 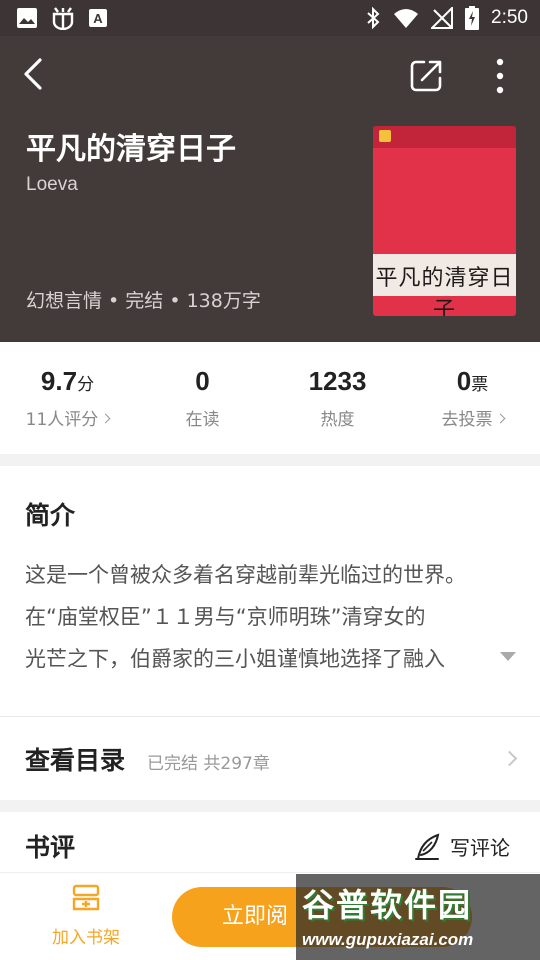 I want to click on votes-value: 0, so click(x=464, y=381).